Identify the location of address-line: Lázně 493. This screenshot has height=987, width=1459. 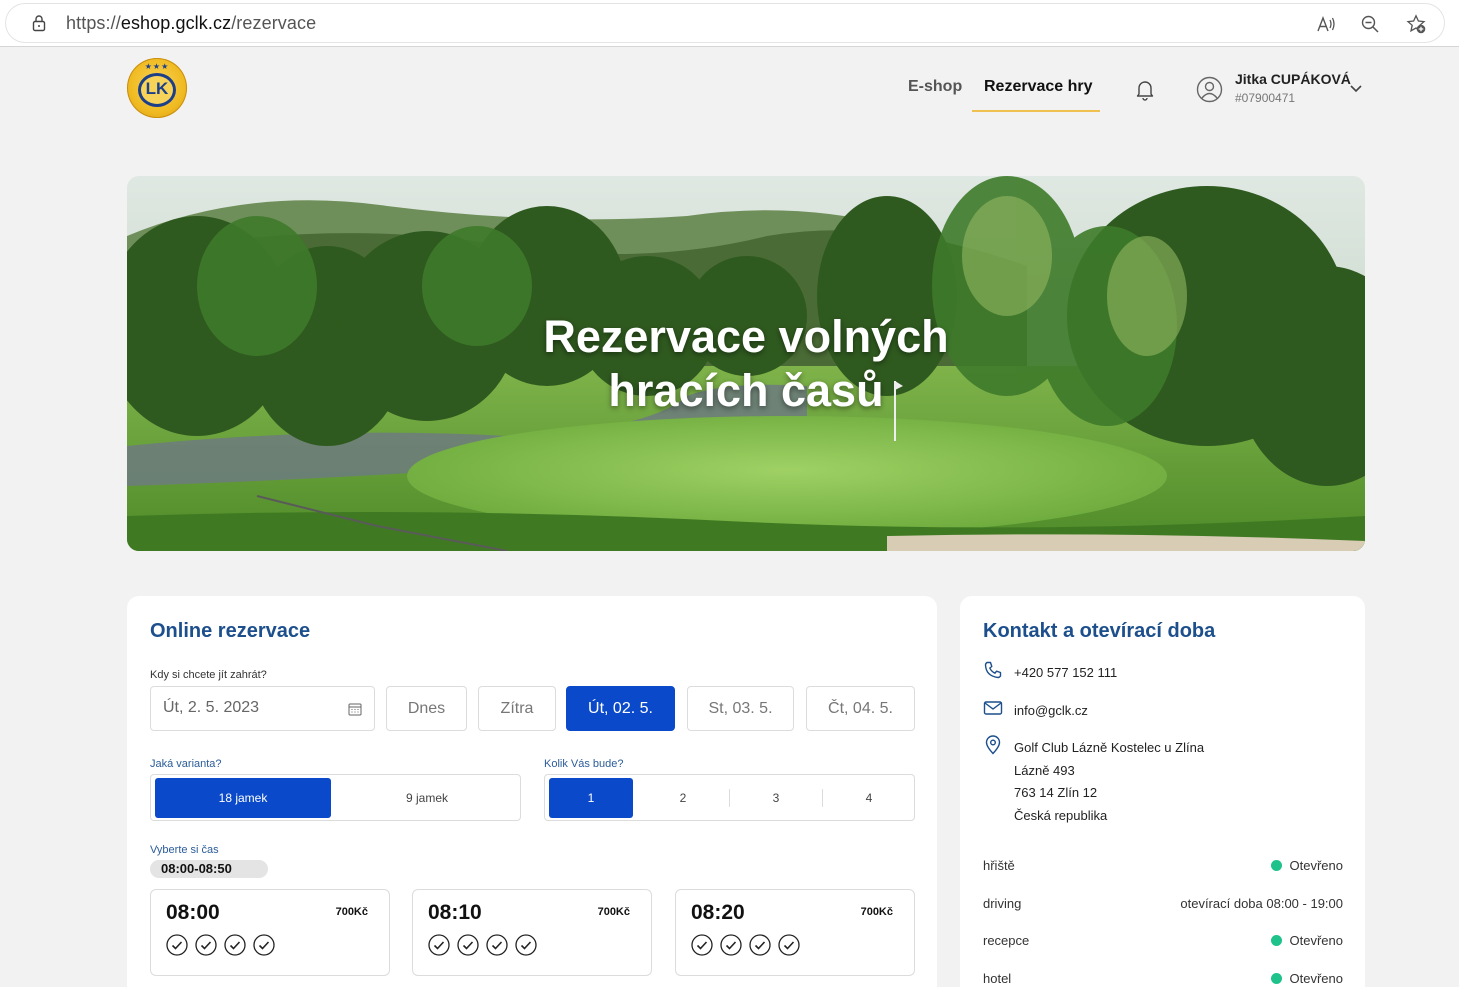
(1044, 770).